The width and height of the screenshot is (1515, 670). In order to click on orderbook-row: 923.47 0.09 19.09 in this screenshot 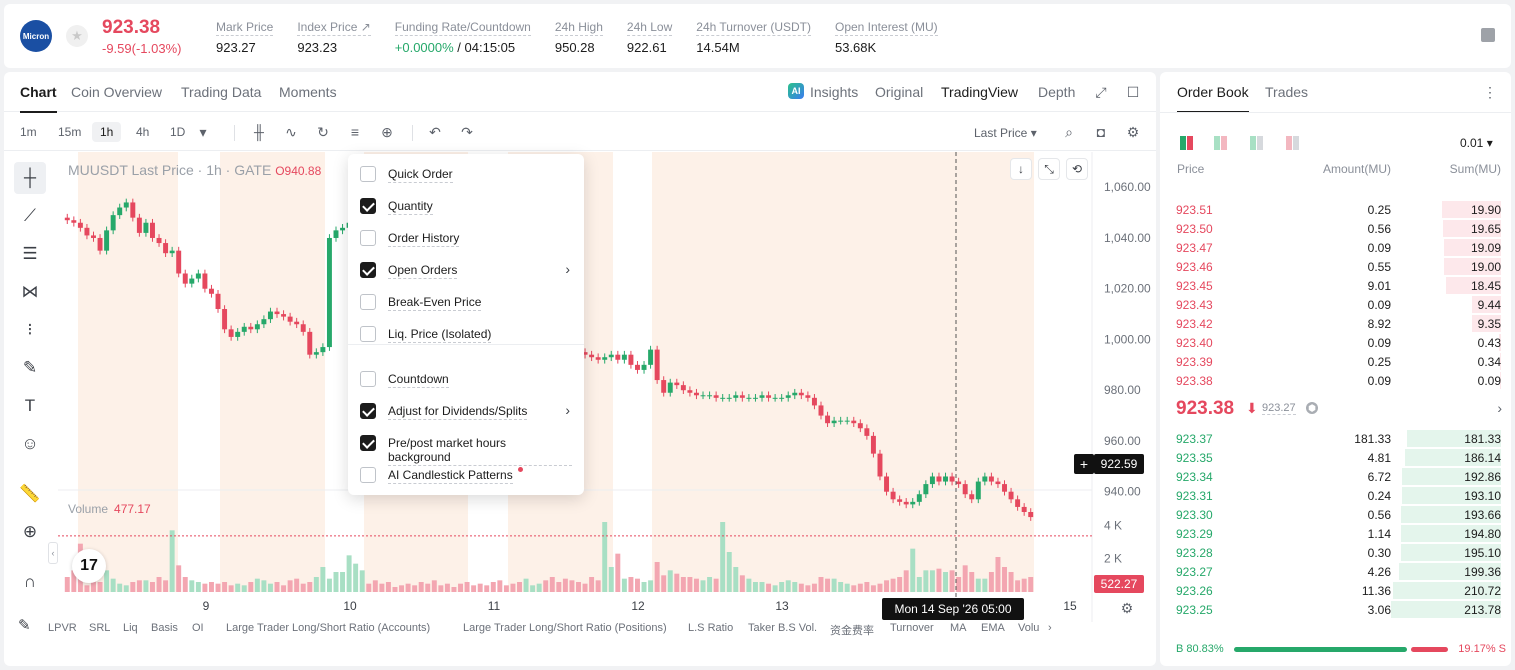, I will do `click(1335, 247)`.